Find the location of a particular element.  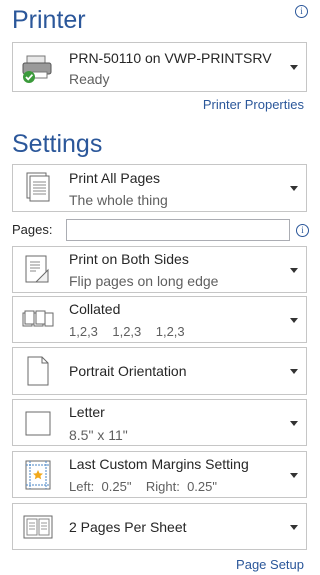

margins-title: Last Custom Margins Setting is located at coordinates (159, 464).